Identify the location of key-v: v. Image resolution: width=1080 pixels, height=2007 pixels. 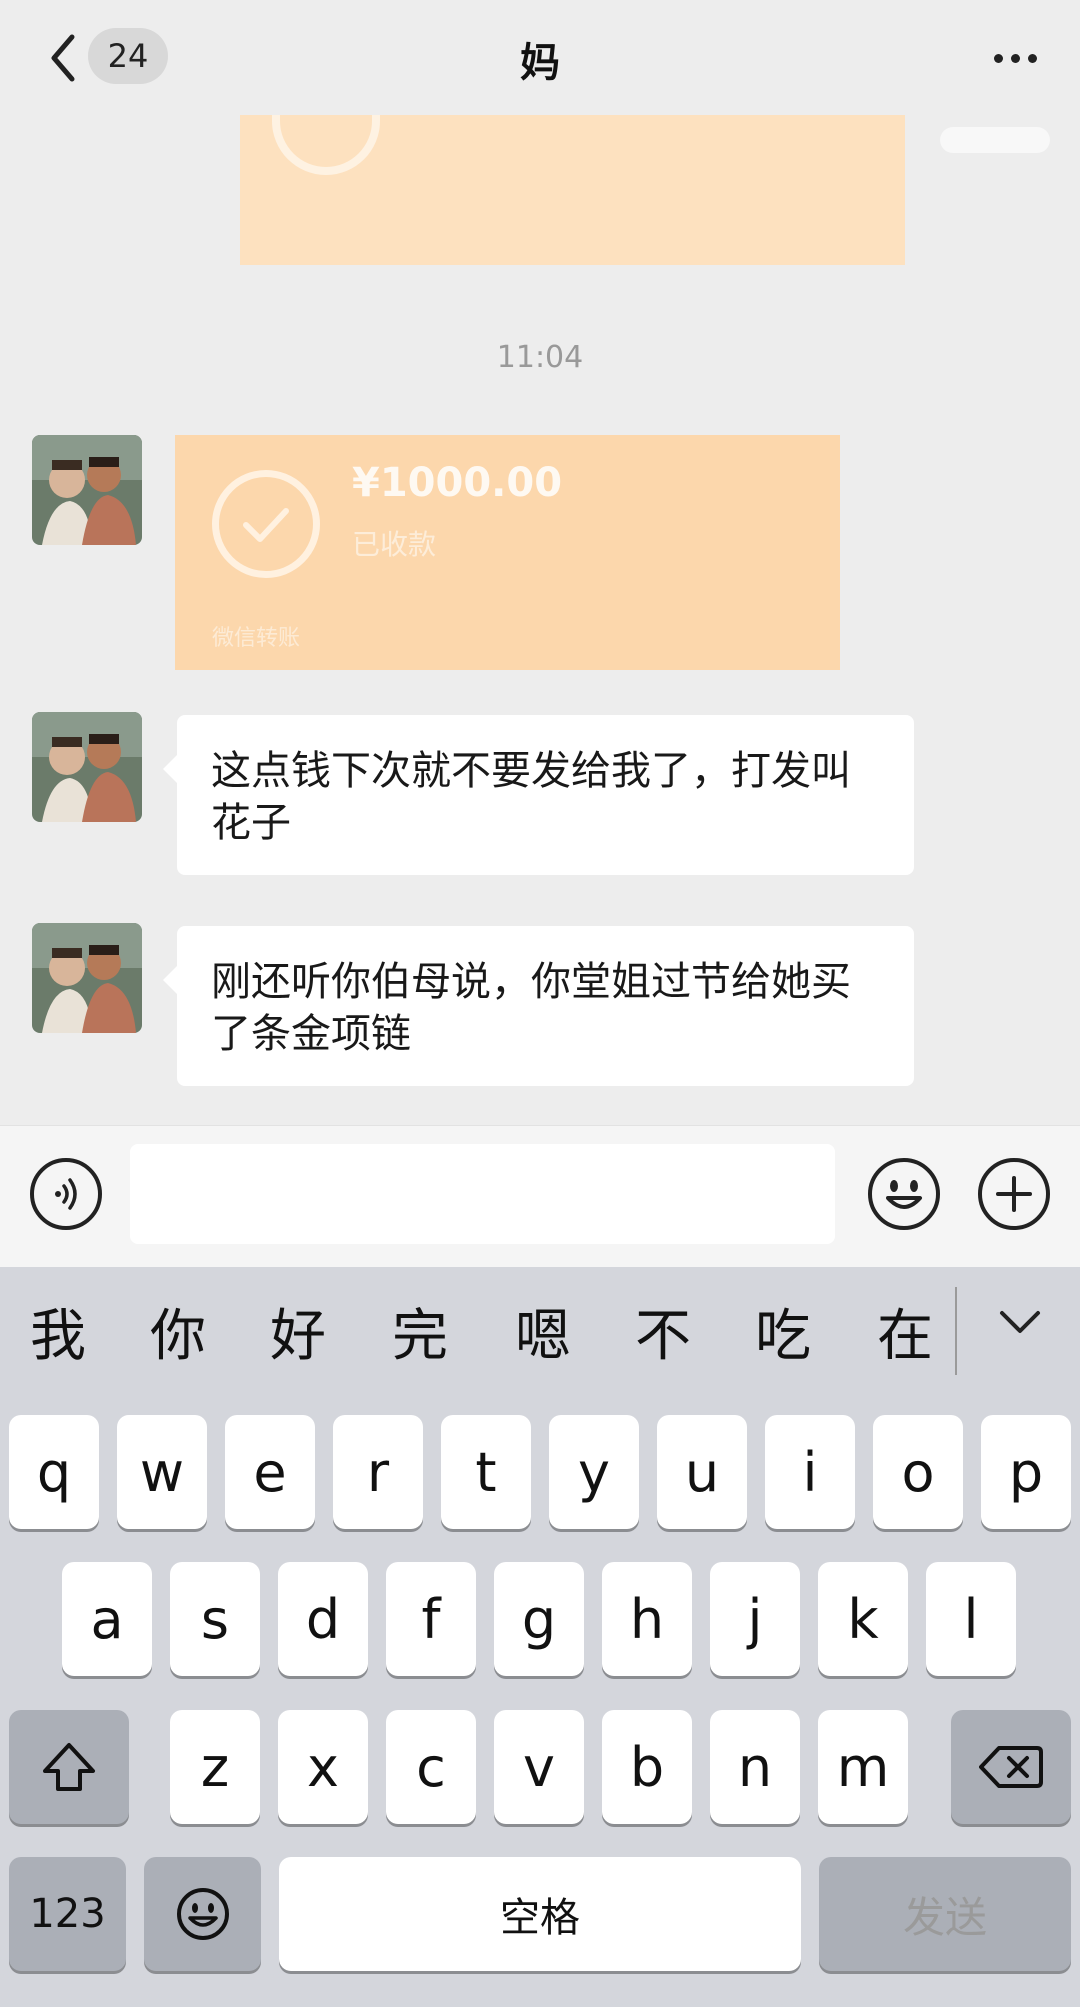
(539, 1767).